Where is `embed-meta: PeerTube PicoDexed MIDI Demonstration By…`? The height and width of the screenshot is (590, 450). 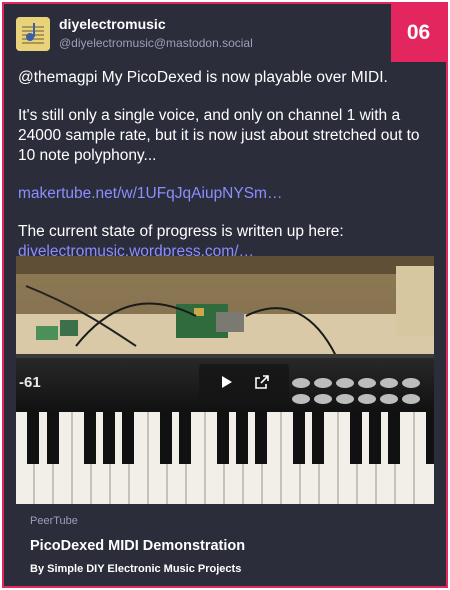 embed-meta: PeerTube PicoDexed MIDI Demonstration By… is located at coordinates (225, 544).